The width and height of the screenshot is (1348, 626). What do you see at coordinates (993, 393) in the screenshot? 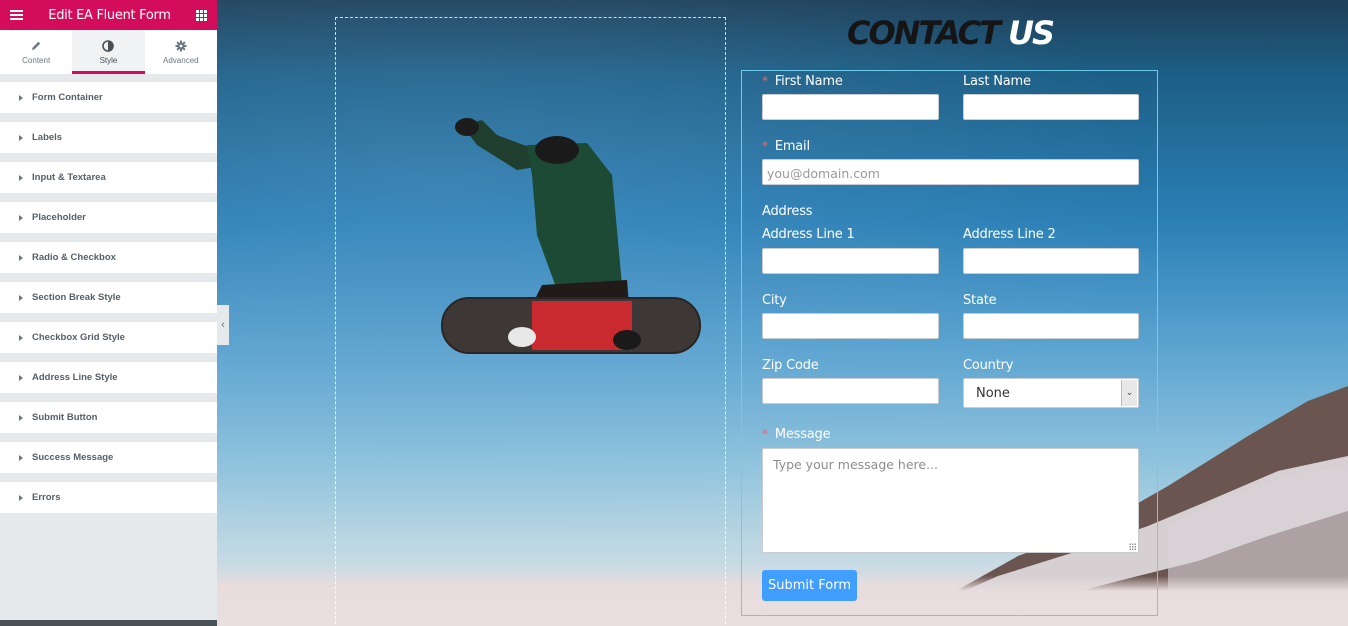
I see `country-selected-value: None` at bounding box center [993, 393].